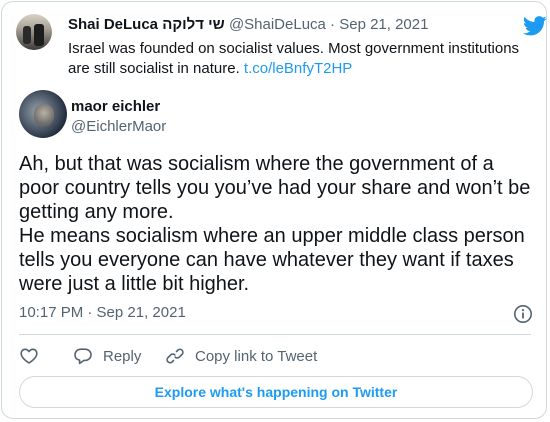 The width and height of the screenshot is (550, 422). Describe the element at coordinates (275, 334) in the screenshot. I see `divider` at that location.